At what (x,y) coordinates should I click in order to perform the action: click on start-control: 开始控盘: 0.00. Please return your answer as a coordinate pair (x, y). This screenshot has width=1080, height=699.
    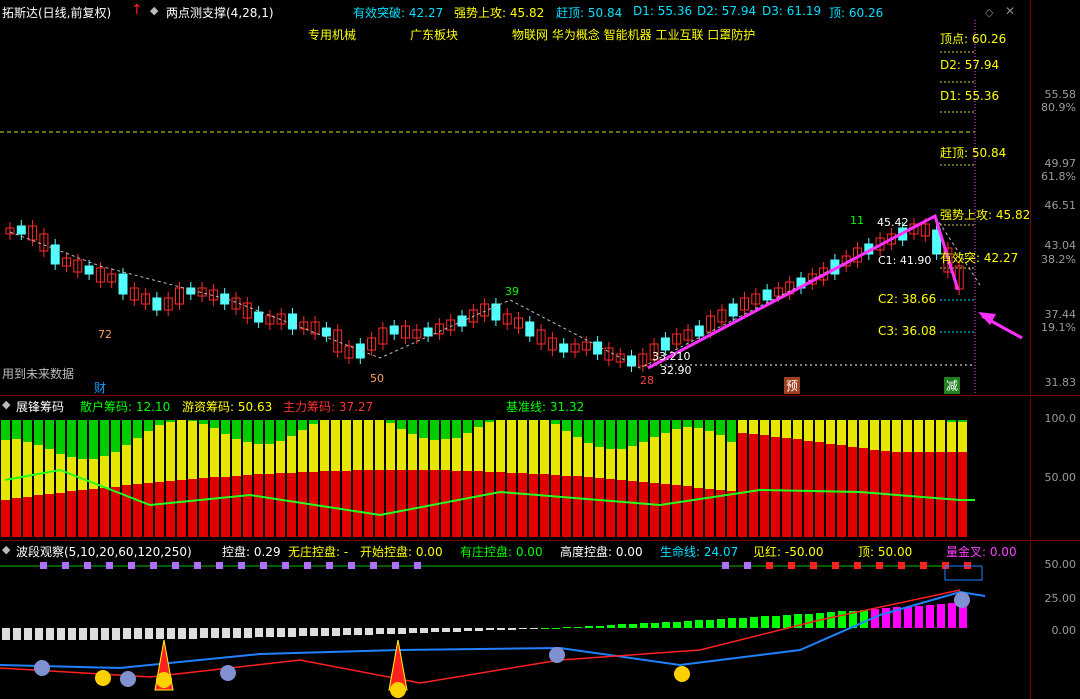
    Looking at the image, I should click on (401, 552).